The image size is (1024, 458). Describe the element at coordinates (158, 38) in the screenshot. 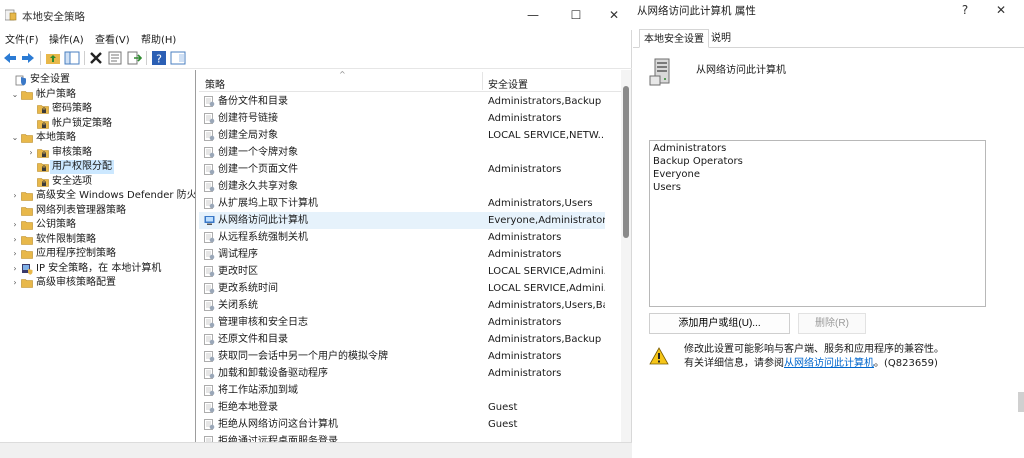

I see `menu-help: 帮助(H)` at that location.